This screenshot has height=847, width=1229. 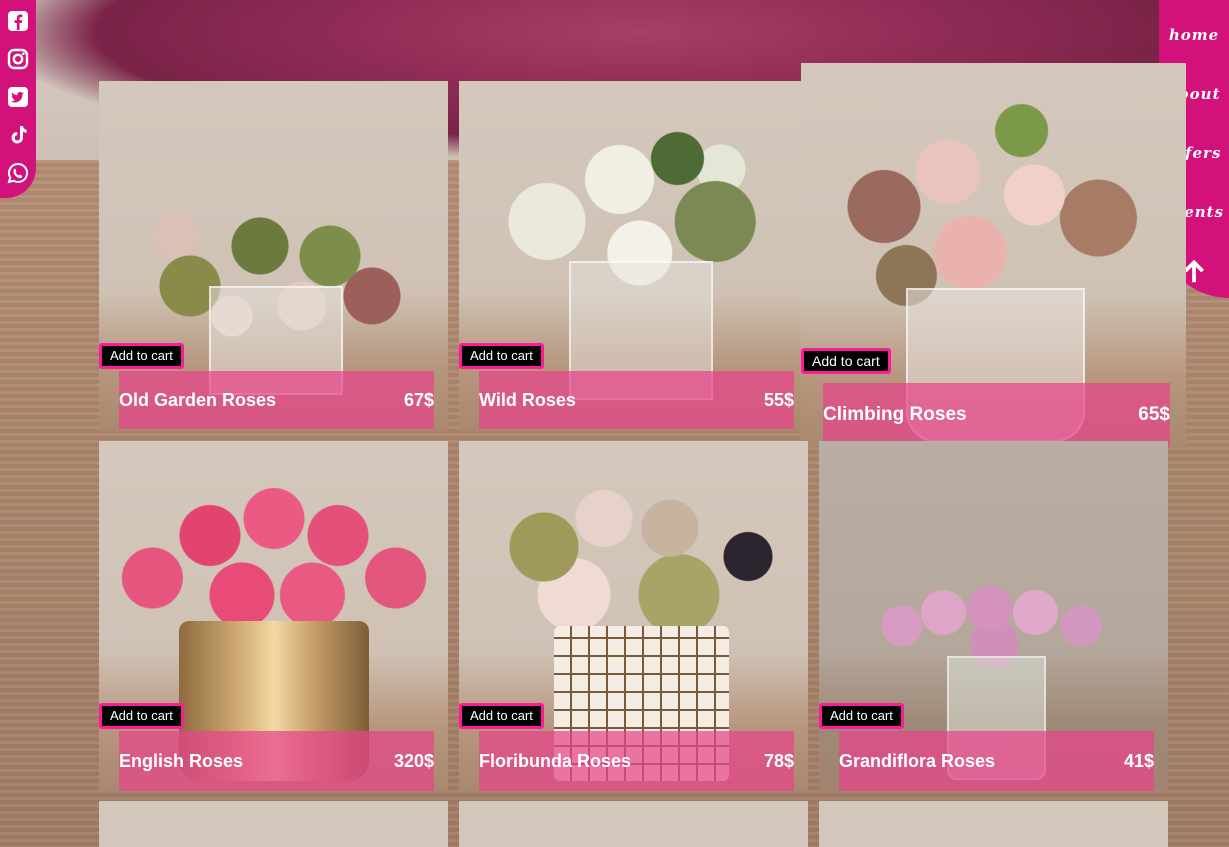 I want to click on product-name: Wild Roses, so click(x=527, y=399).